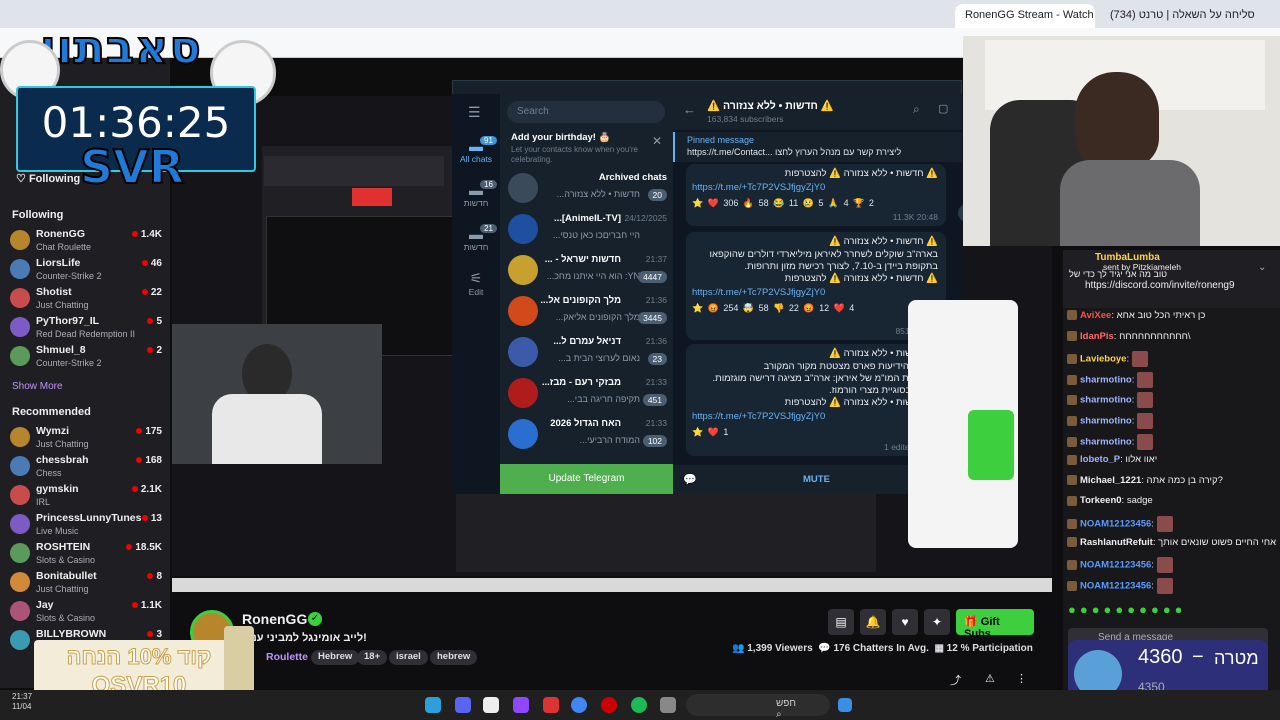 The image size is (1280, 720). Describe the element at coordinates (1025, 16) in the screenshot. I see `tab-twitch: RonenGG Stream - Watch Live` at that location.